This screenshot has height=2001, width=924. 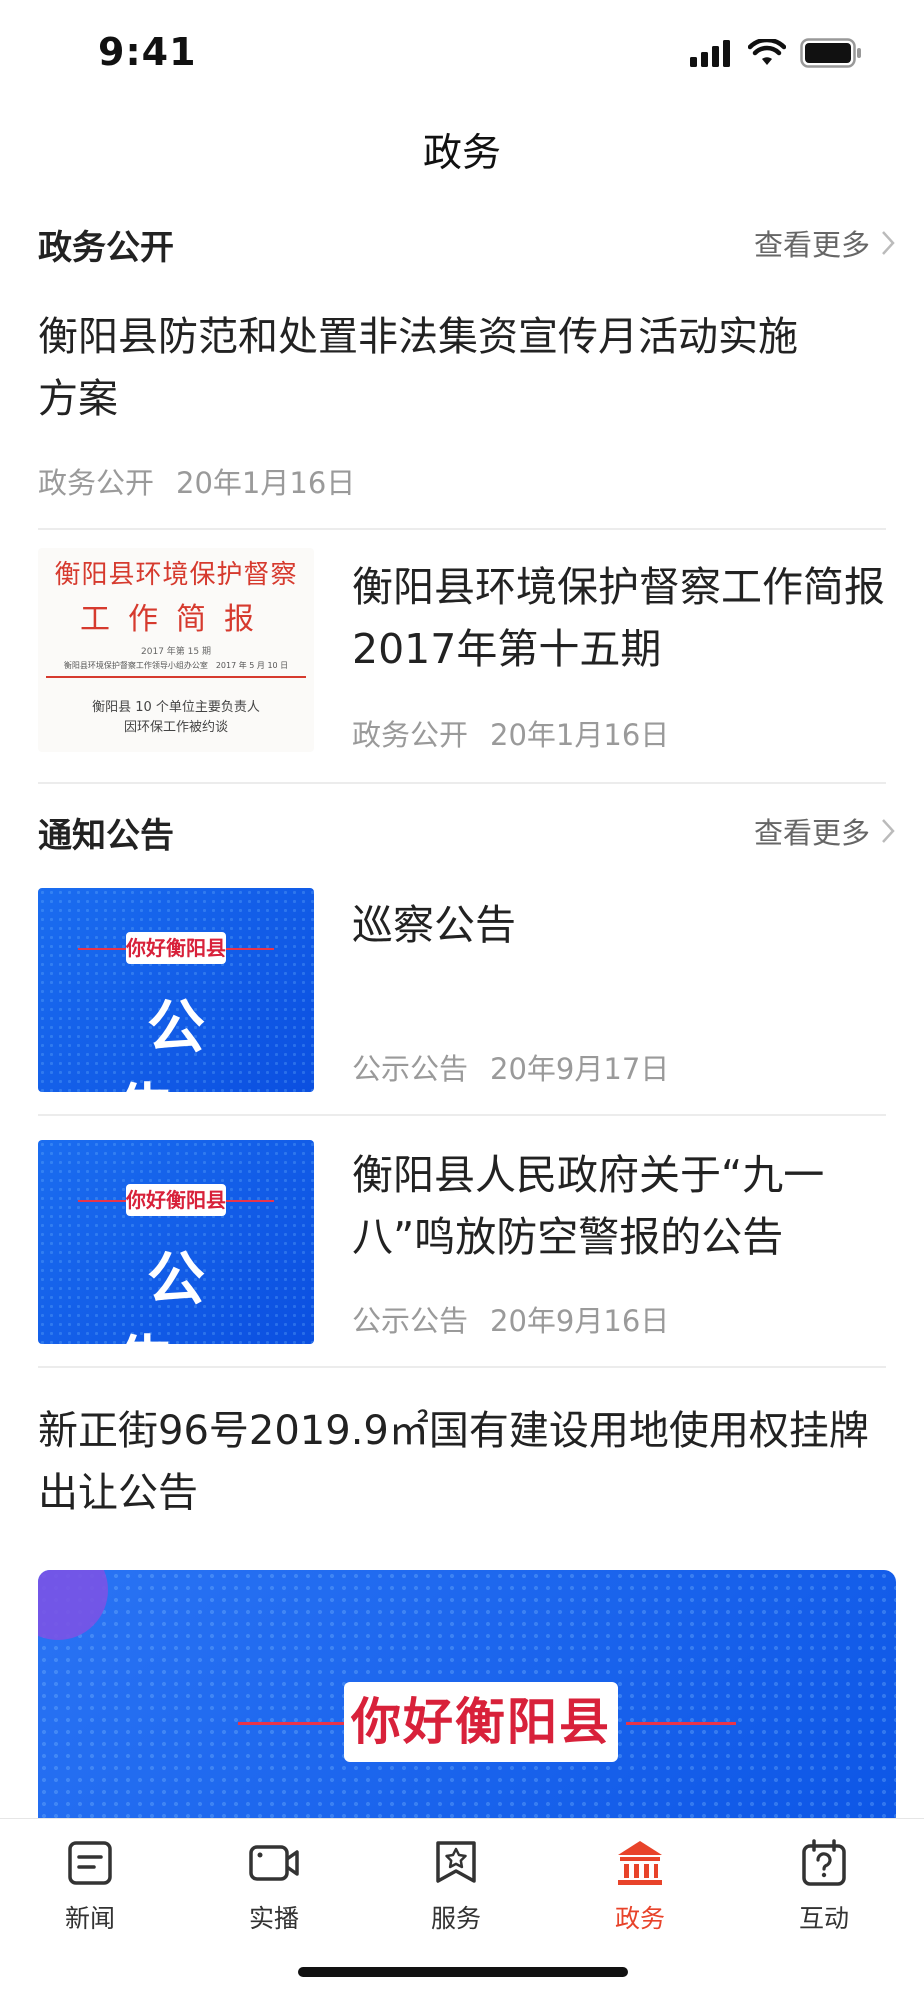 I want to click on battery-icon, so click(x=830, y=53).